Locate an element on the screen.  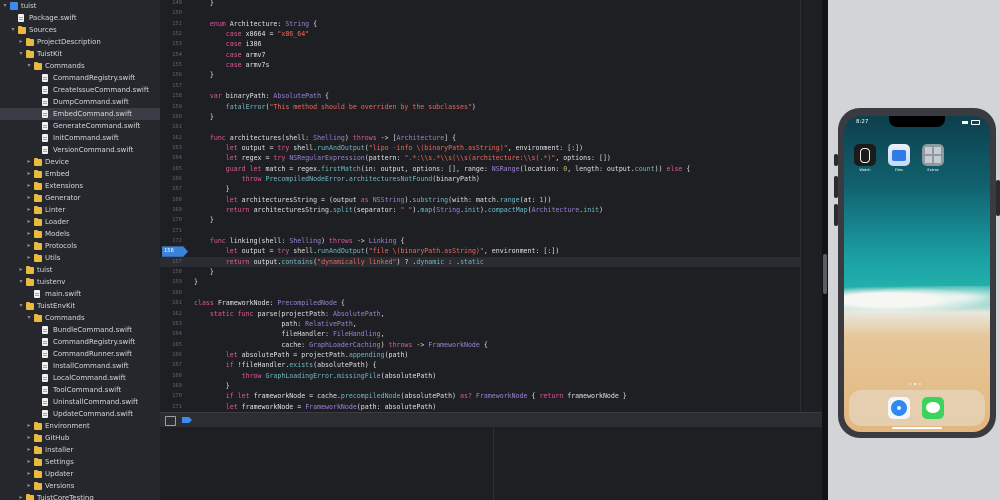
code-line: 167 } is located at coordinates (491, 189).